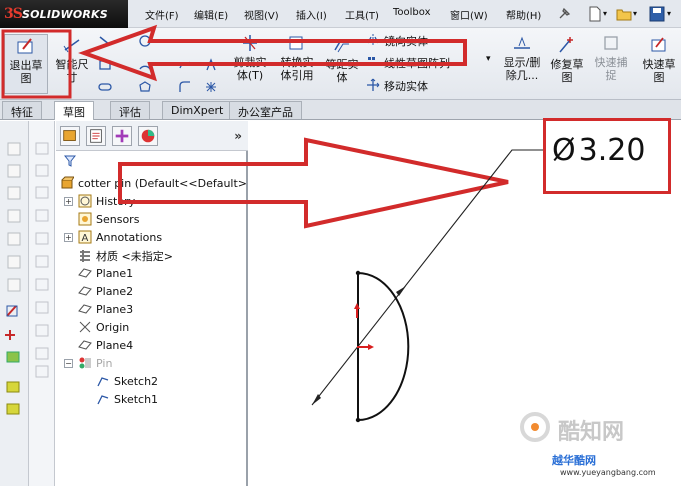 Image resolution: width=681 pixels, height=486 pixels. Describe the element at coordinates (70, 136) in the screenshot. I see `feature-tree-tab-icon` at that location.